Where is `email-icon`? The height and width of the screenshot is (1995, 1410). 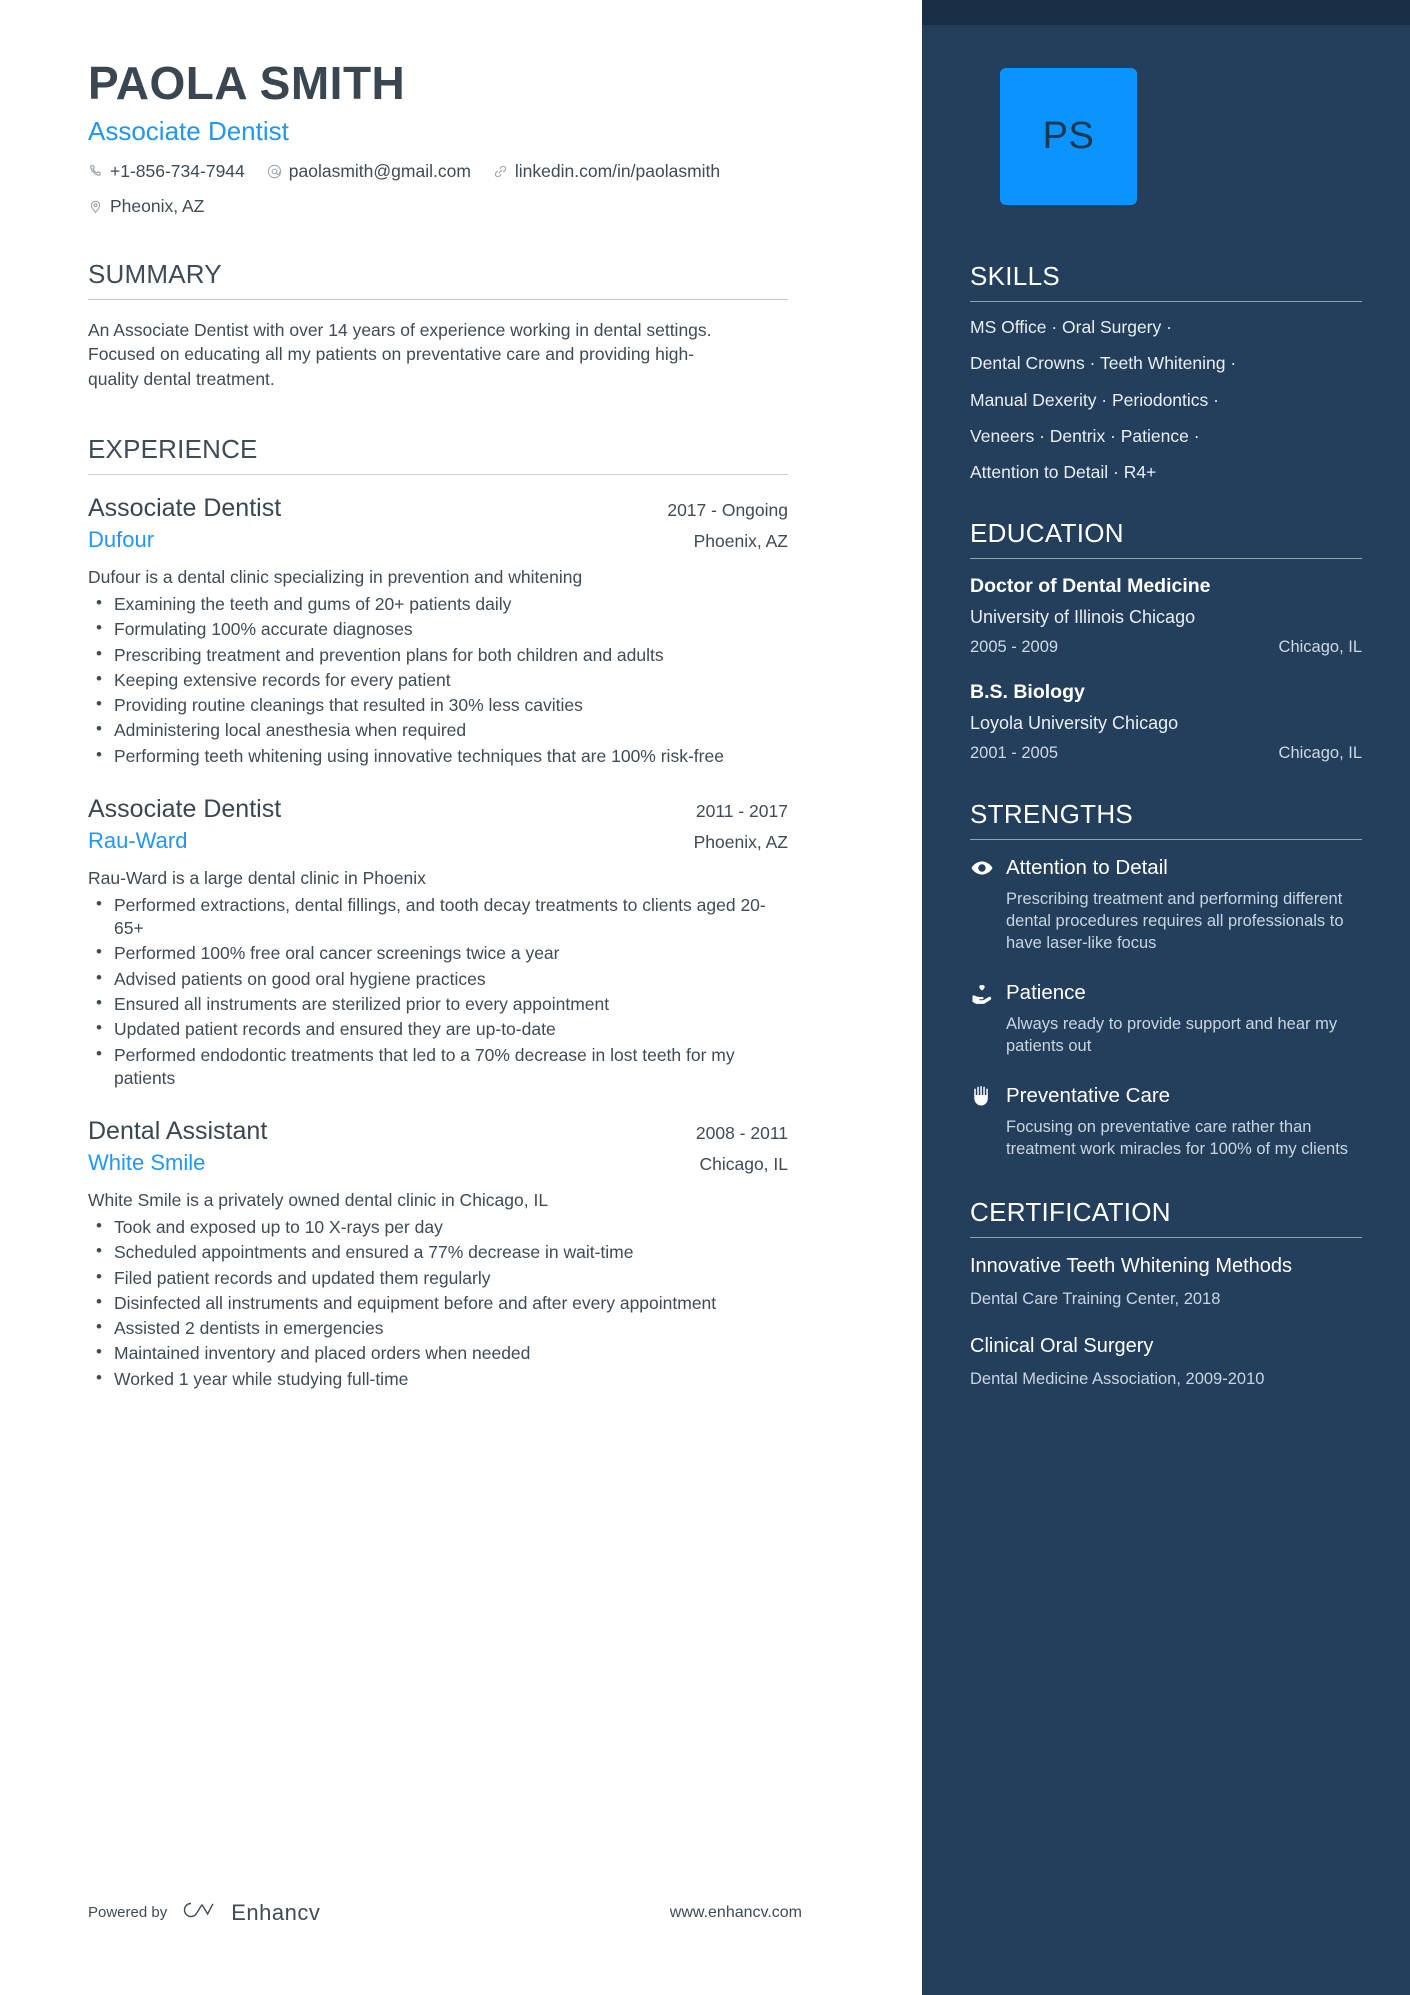 email-icon is located at coordinates (274, 171).